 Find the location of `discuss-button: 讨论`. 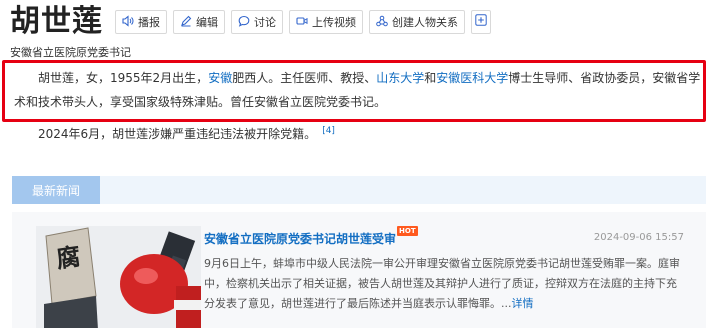

discuss-button: 讨论 is located at coordinates (257, 22).